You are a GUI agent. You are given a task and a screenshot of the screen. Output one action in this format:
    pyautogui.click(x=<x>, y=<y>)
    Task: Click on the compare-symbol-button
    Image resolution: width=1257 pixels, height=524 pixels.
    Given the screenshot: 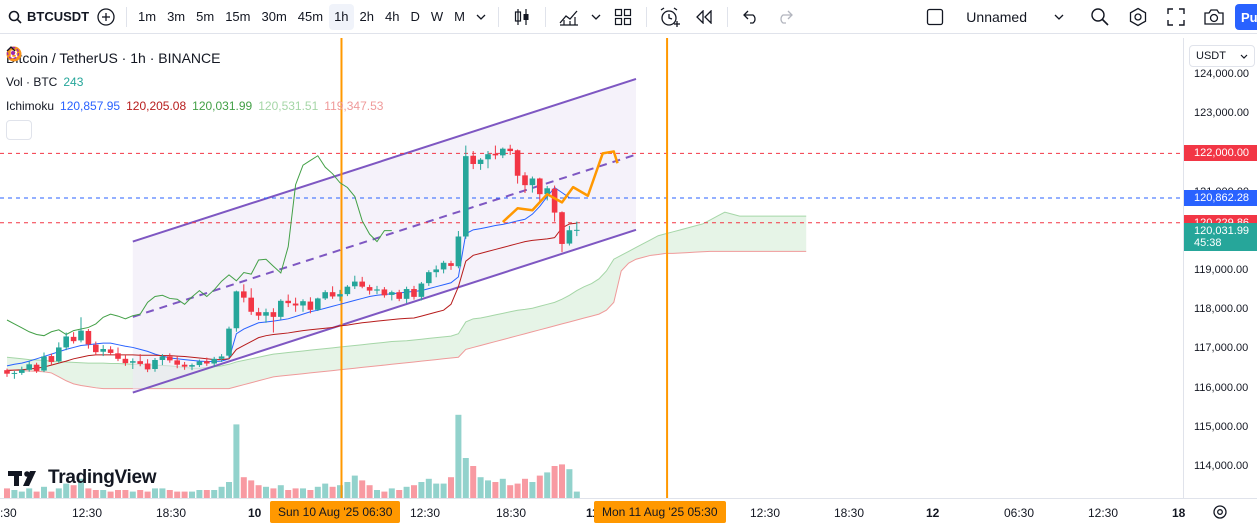 What is the action you would take?
    pyautogui.click(x=106, y=17)
    